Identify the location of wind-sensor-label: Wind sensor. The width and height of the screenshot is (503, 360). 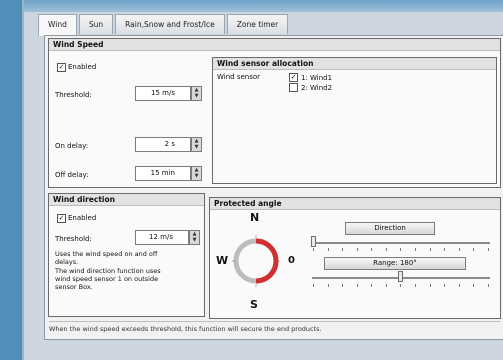
(239, 77).